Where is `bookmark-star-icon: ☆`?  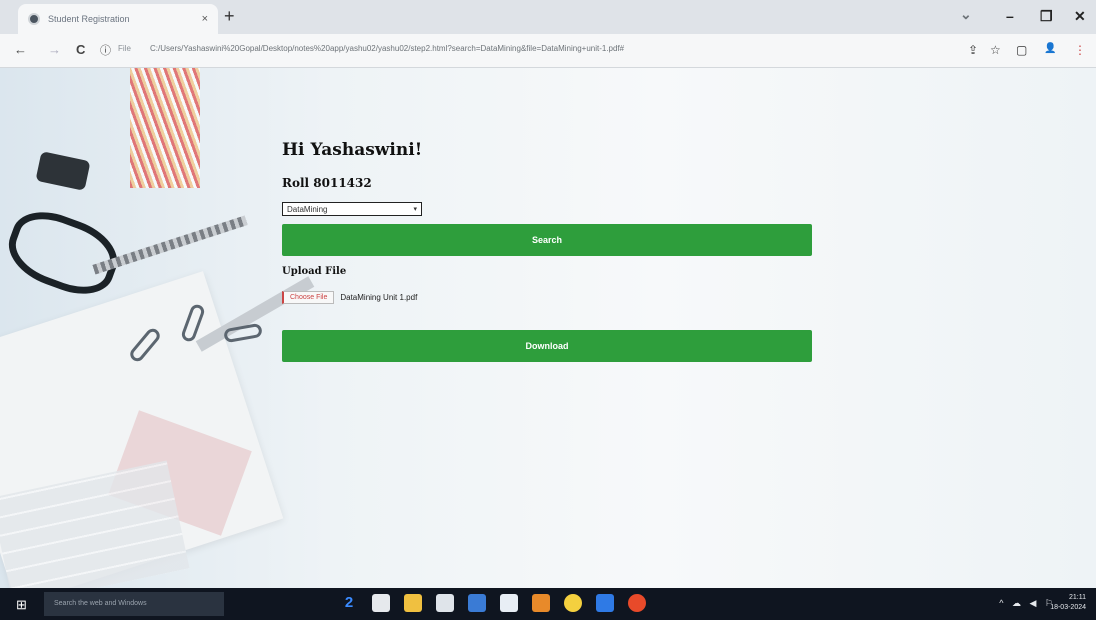 bookmark-star-icon: ☆ is located at coordinates (995, 50).